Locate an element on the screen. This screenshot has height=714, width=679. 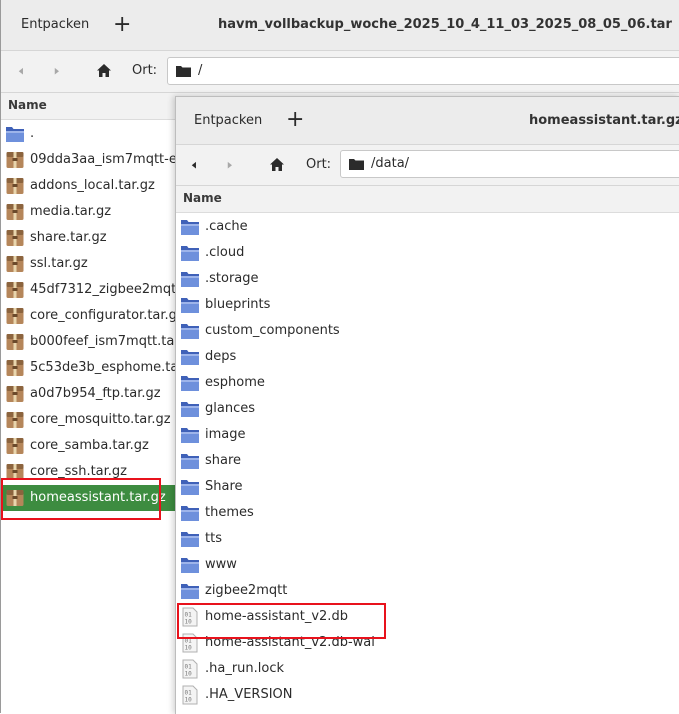
folder-row: glances is located at coordinates (427, 409).